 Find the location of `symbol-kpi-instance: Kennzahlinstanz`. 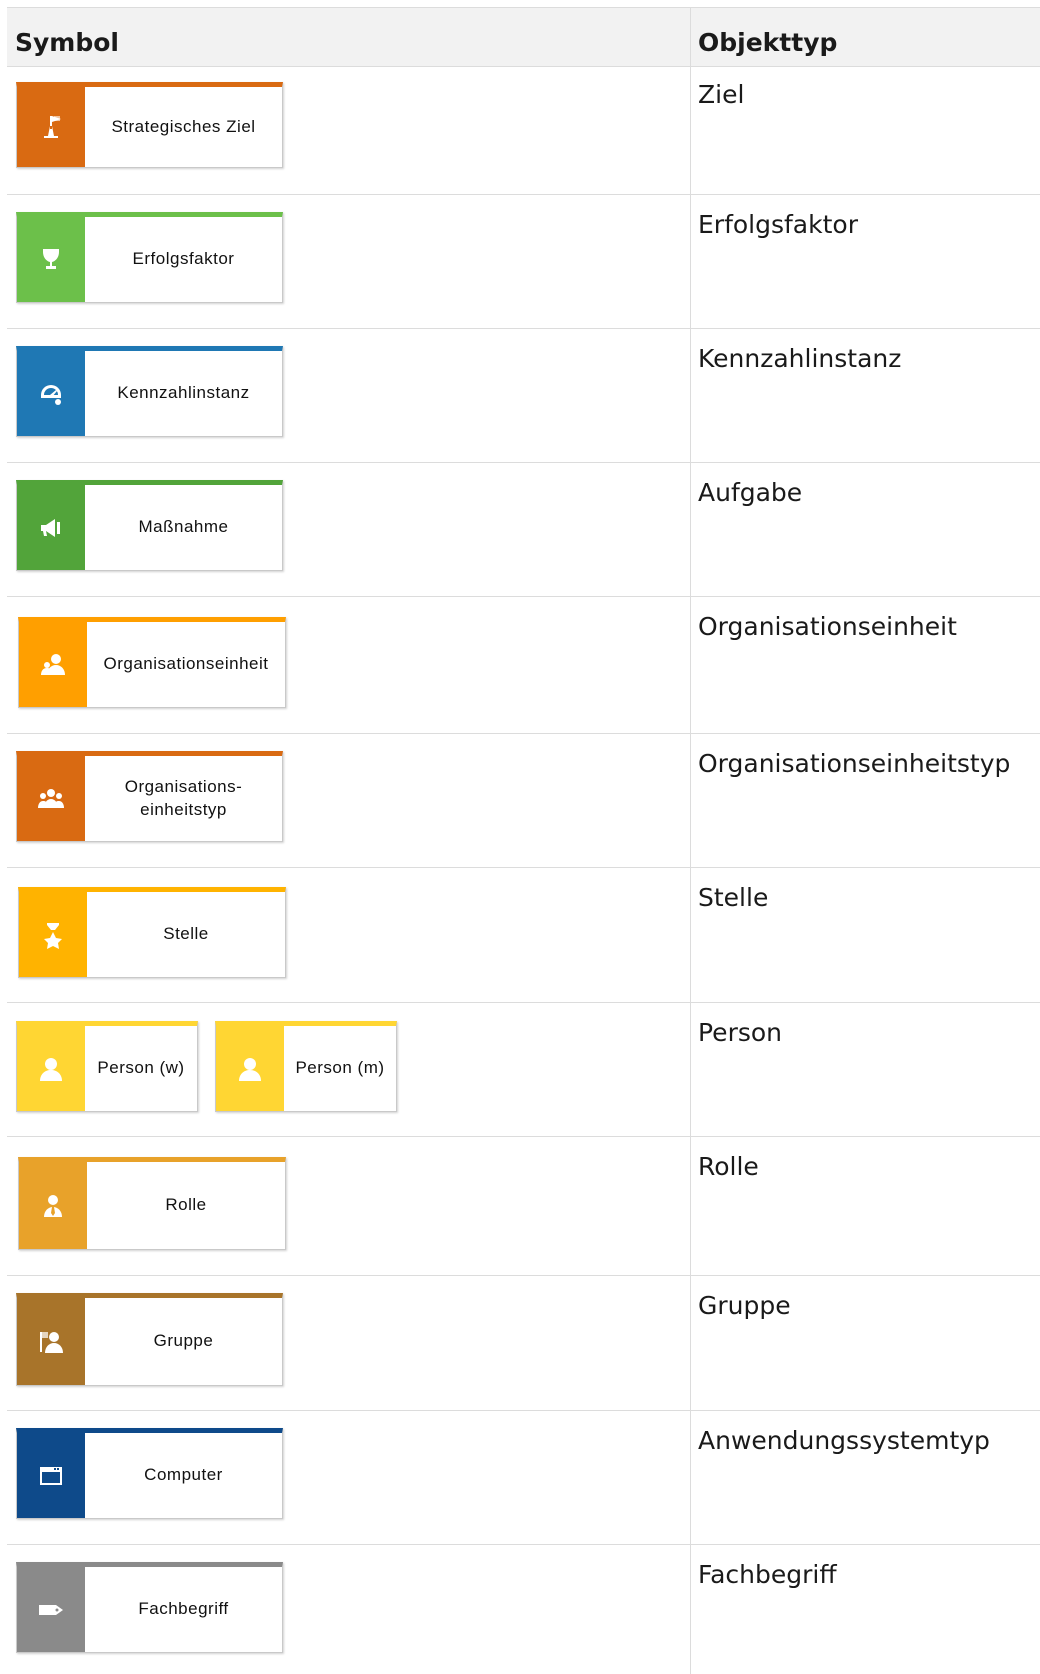

symbol-kpi-instance: Kennzahlinstanz is located at coordinates (149, 391).